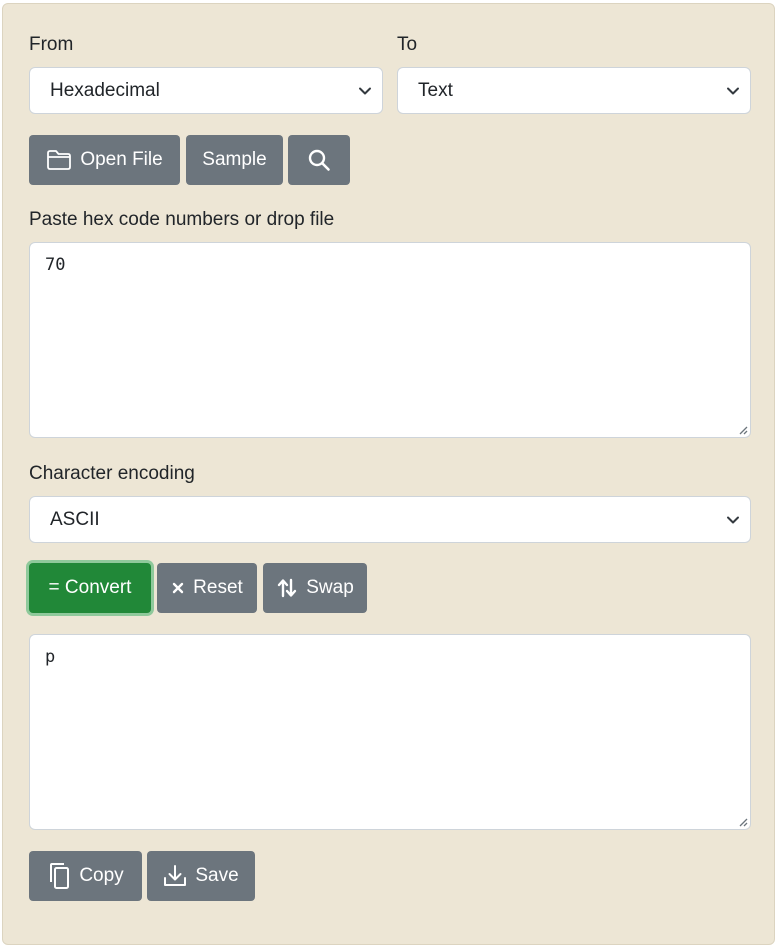 The image size is (777, 946). I want to click on input-label: Paste hex code numbers or drop file, so click(182, 219).